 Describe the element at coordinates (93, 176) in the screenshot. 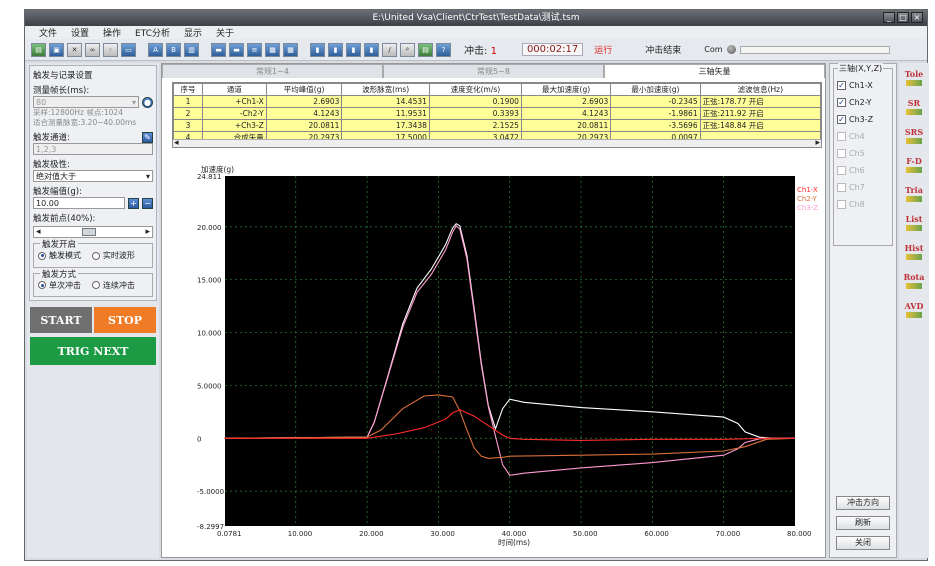

I see `trigger-polarity-select: 绝对值大于 ▾` at that location.